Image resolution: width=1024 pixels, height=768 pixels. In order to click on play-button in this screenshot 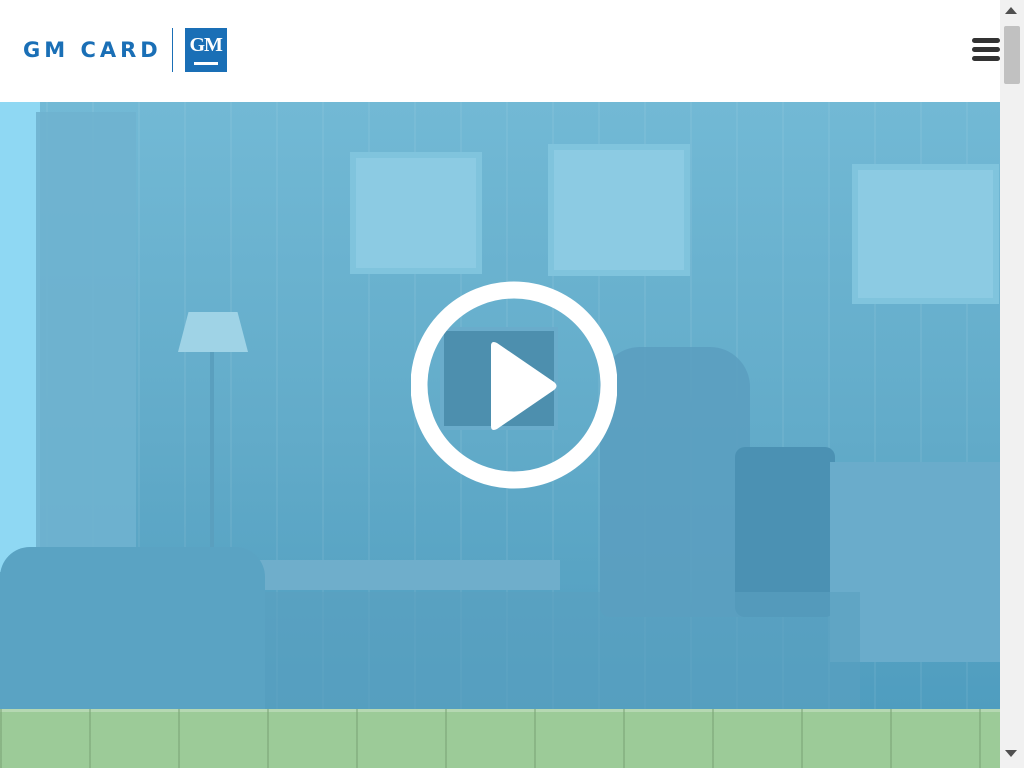, I will do `click(514, 385)`.